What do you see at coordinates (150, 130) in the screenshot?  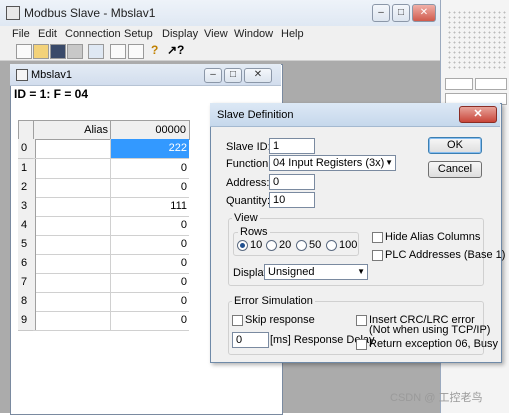 I see `address-column-header: 00000` at bounding box center [150, 130].